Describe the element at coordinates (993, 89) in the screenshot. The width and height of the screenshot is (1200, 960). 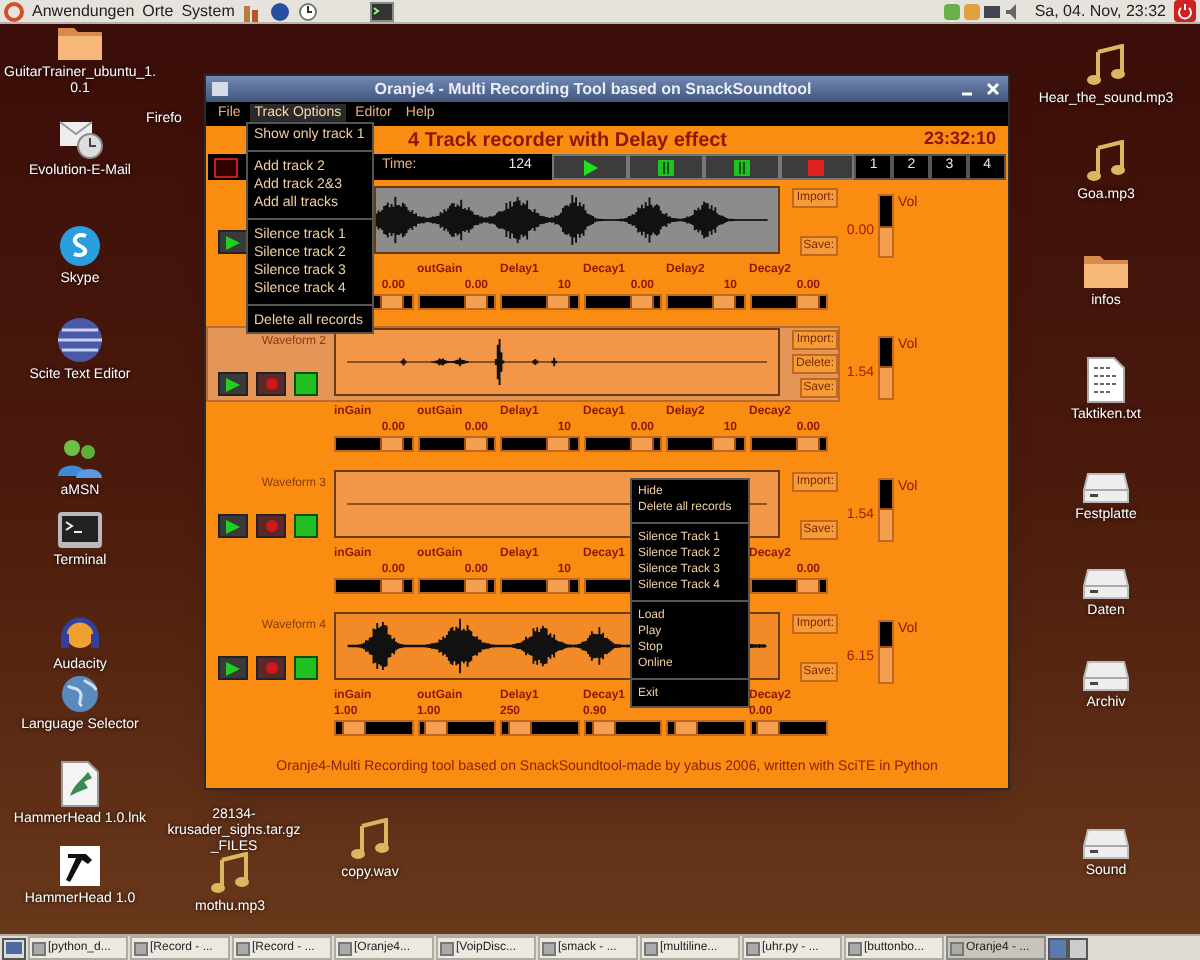
I see `close-icon` at that location.